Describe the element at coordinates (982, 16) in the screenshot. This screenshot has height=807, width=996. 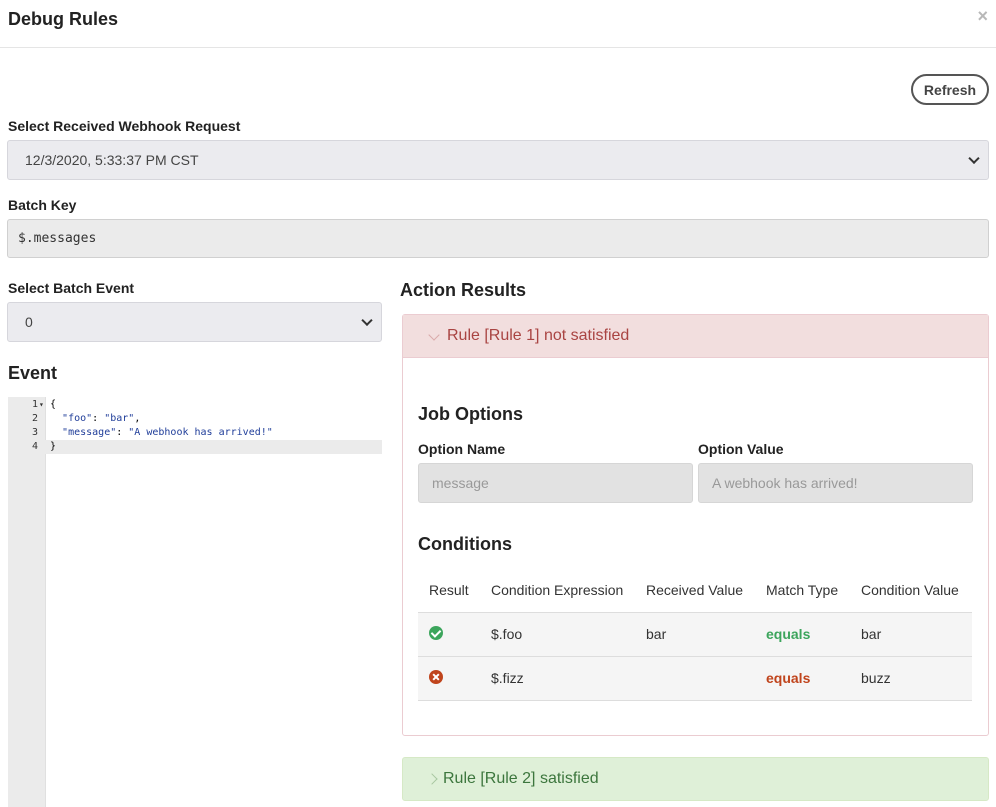
I see `close-icon: ×` at that location.